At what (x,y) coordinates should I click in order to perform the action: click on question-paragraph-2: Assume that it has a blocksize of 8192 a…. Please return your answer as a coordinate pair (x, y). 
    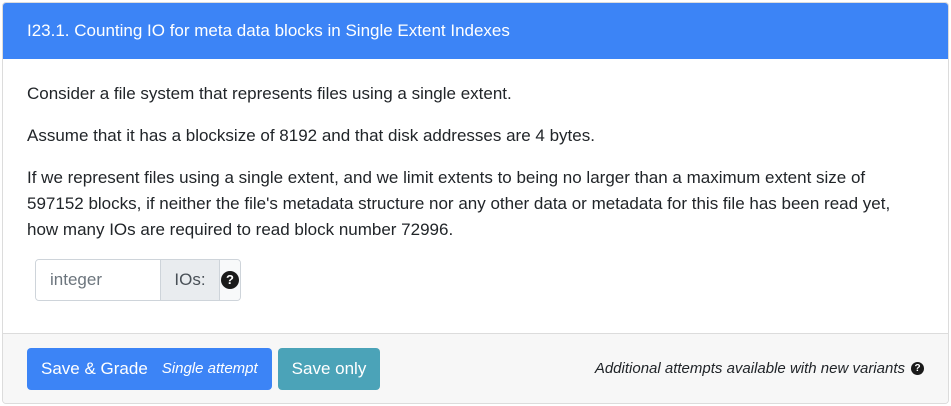
    Looking at the image, I should click on (311, 135).